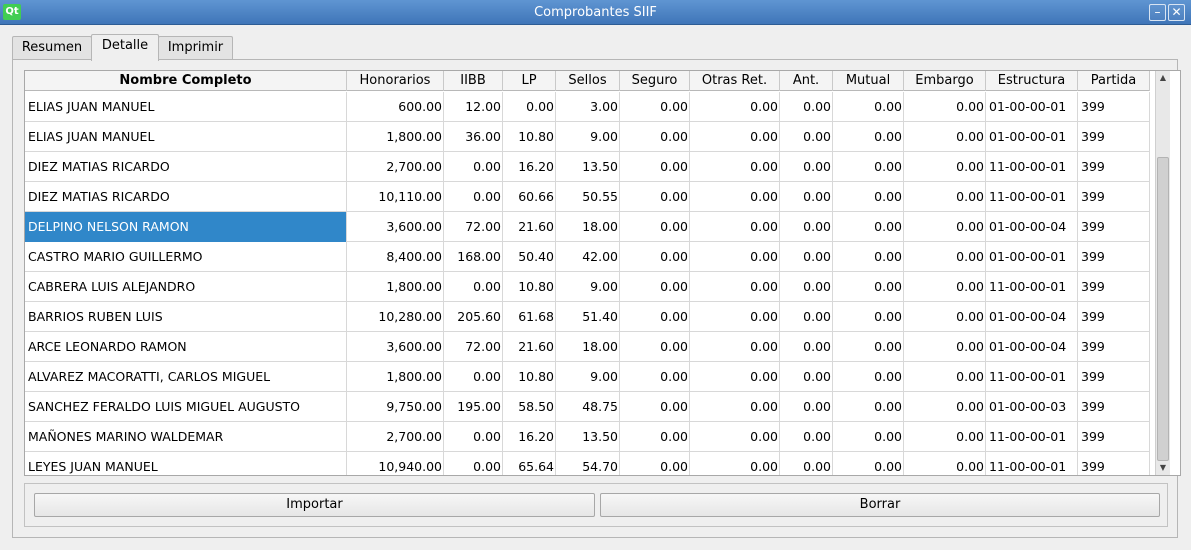 The width and height of the screenshot is (1191, 550). I want to click on cell-iibb: 195.00, so click(473, 407).